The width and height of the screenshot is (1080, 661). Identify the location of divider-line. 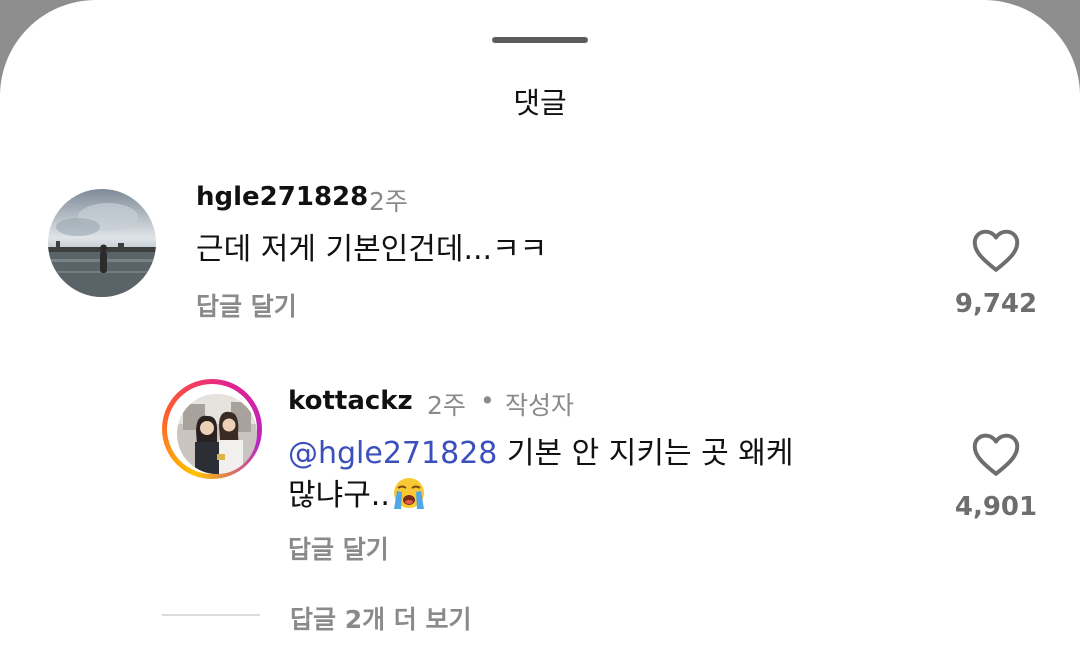
(211, 615).